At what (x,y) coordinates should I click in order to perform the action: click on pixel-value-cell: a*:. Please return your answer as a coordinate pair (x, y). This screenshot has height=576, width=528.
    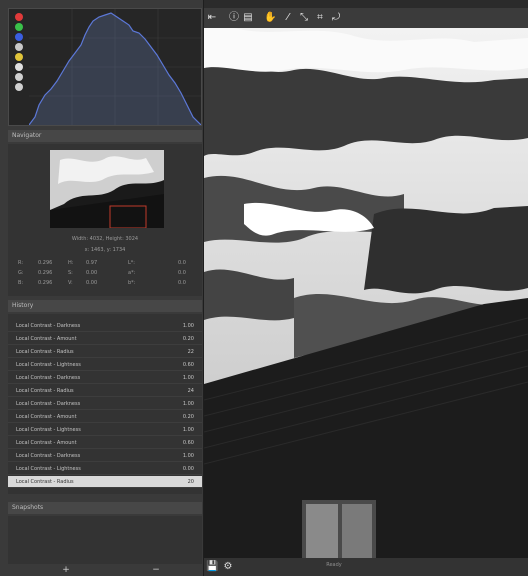
    Looking at the image, I should click on (132, 273).